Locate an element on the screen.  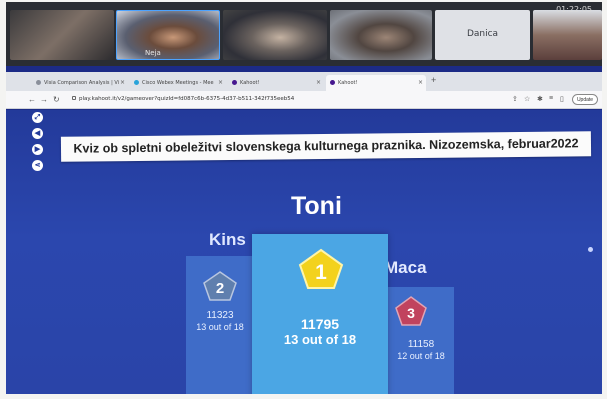
split-view-icon: ▯ is located at coordinates (562, 99).